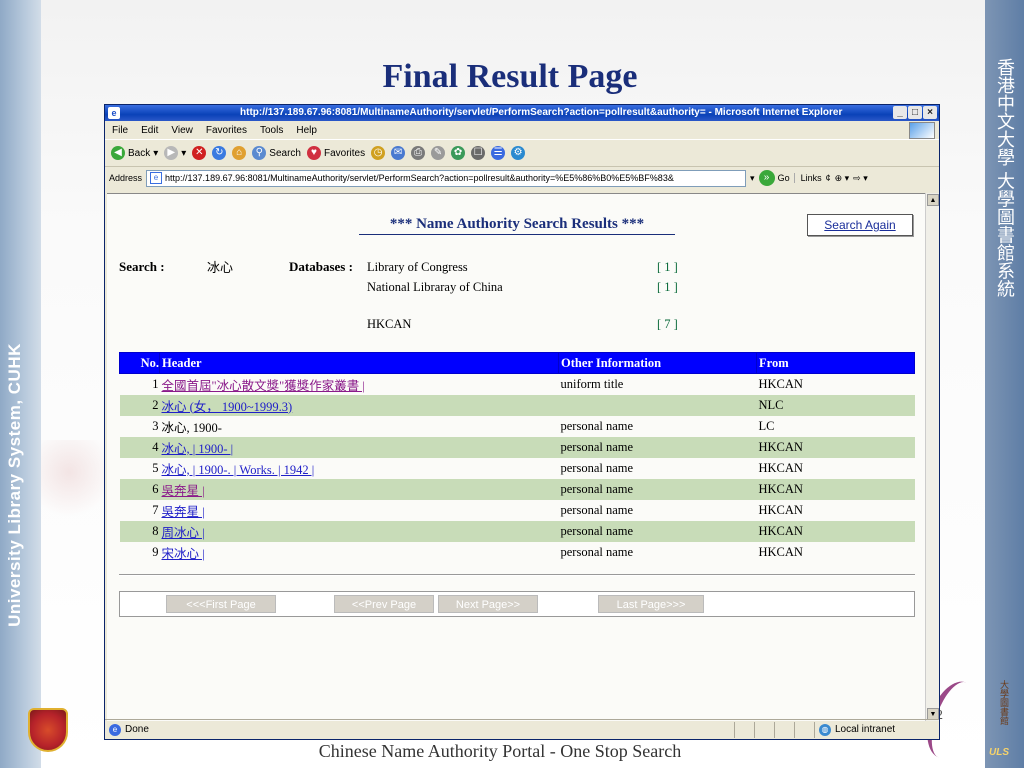 The height and width of the screenshot is (768, 1024). What do you see at coordinates (271, 130) in the screenshot?
I see `menu-tools: Tools` at bounding box center [271, 130].